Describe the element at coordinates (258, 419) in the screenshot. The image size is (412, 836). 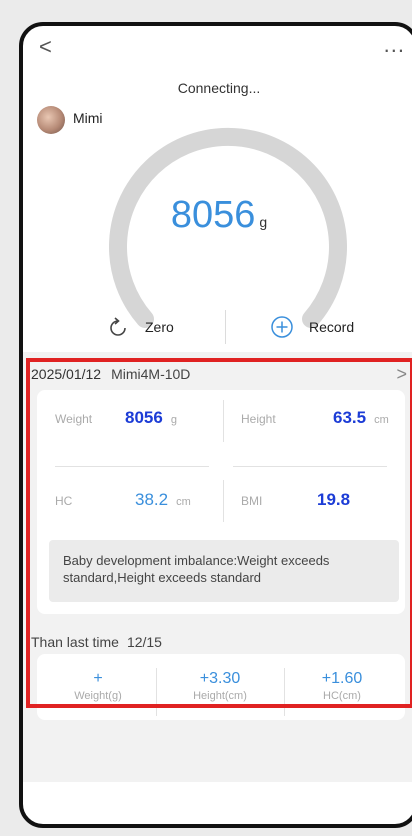
I see `metric-label: Height` at that location.